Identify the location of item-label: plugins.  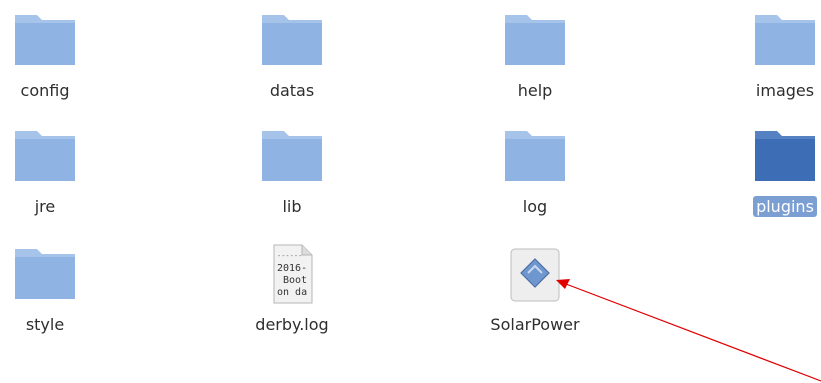
(785, 206).